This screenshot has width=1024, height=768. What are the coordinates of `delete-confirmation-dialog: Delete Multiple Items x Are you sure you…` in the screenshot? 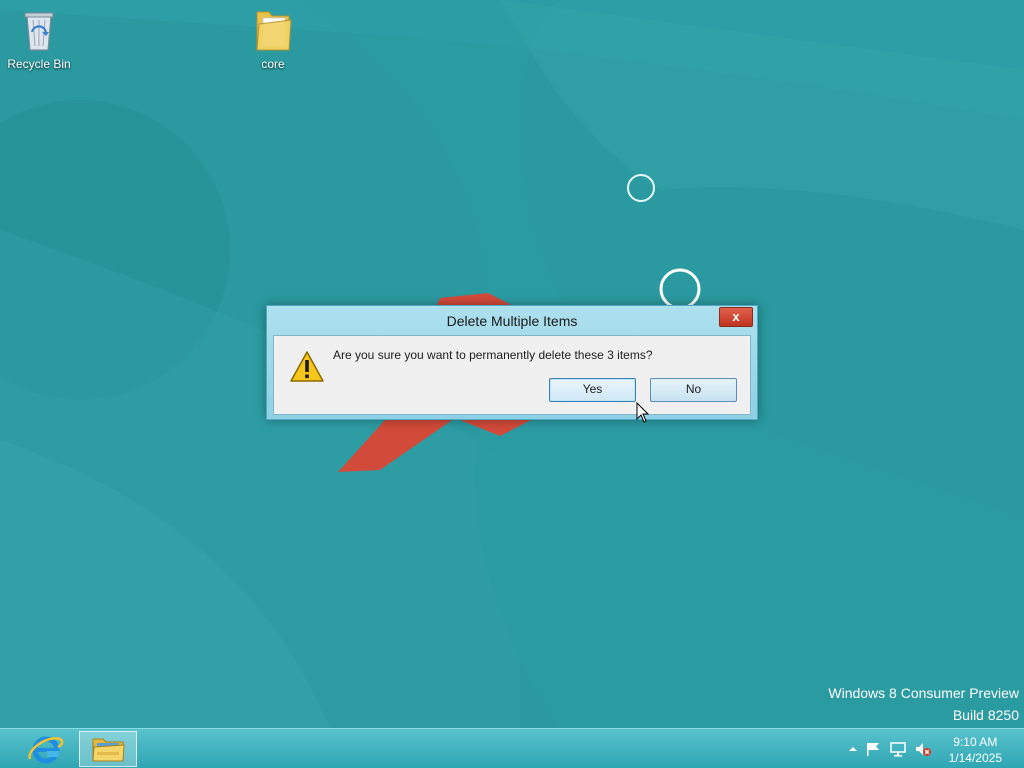 It's located at (512, 362).